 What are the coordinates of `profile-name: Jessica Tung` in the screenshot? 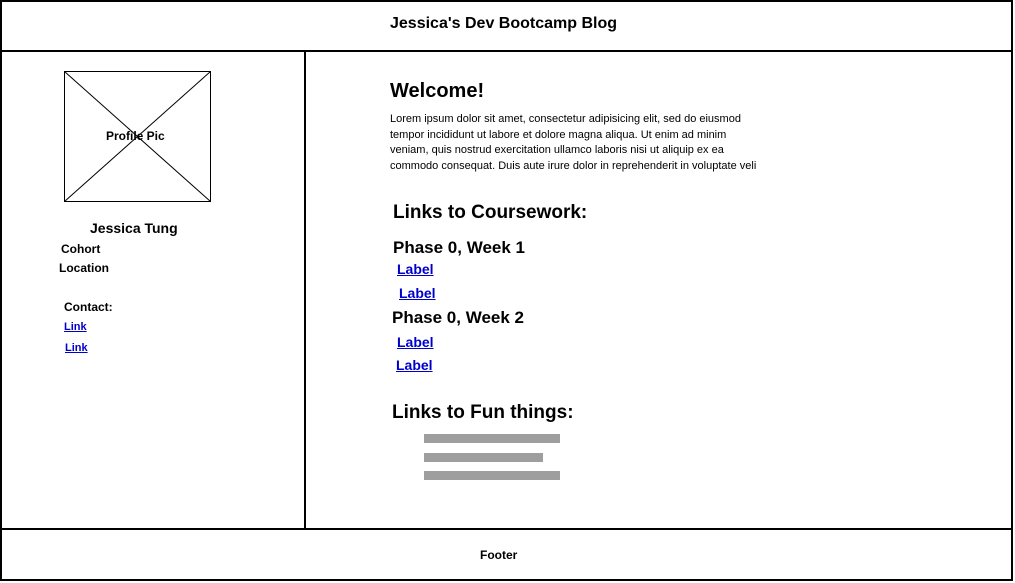 It's located at (134, 228).